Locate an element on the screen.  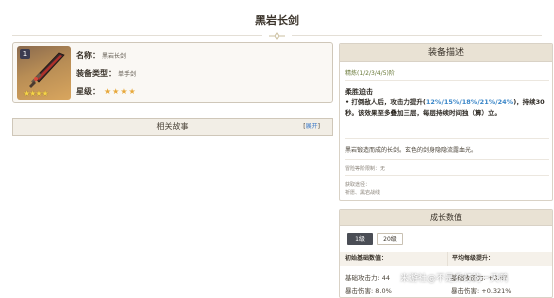
title-divider-right is located at coordinates (417, 35).